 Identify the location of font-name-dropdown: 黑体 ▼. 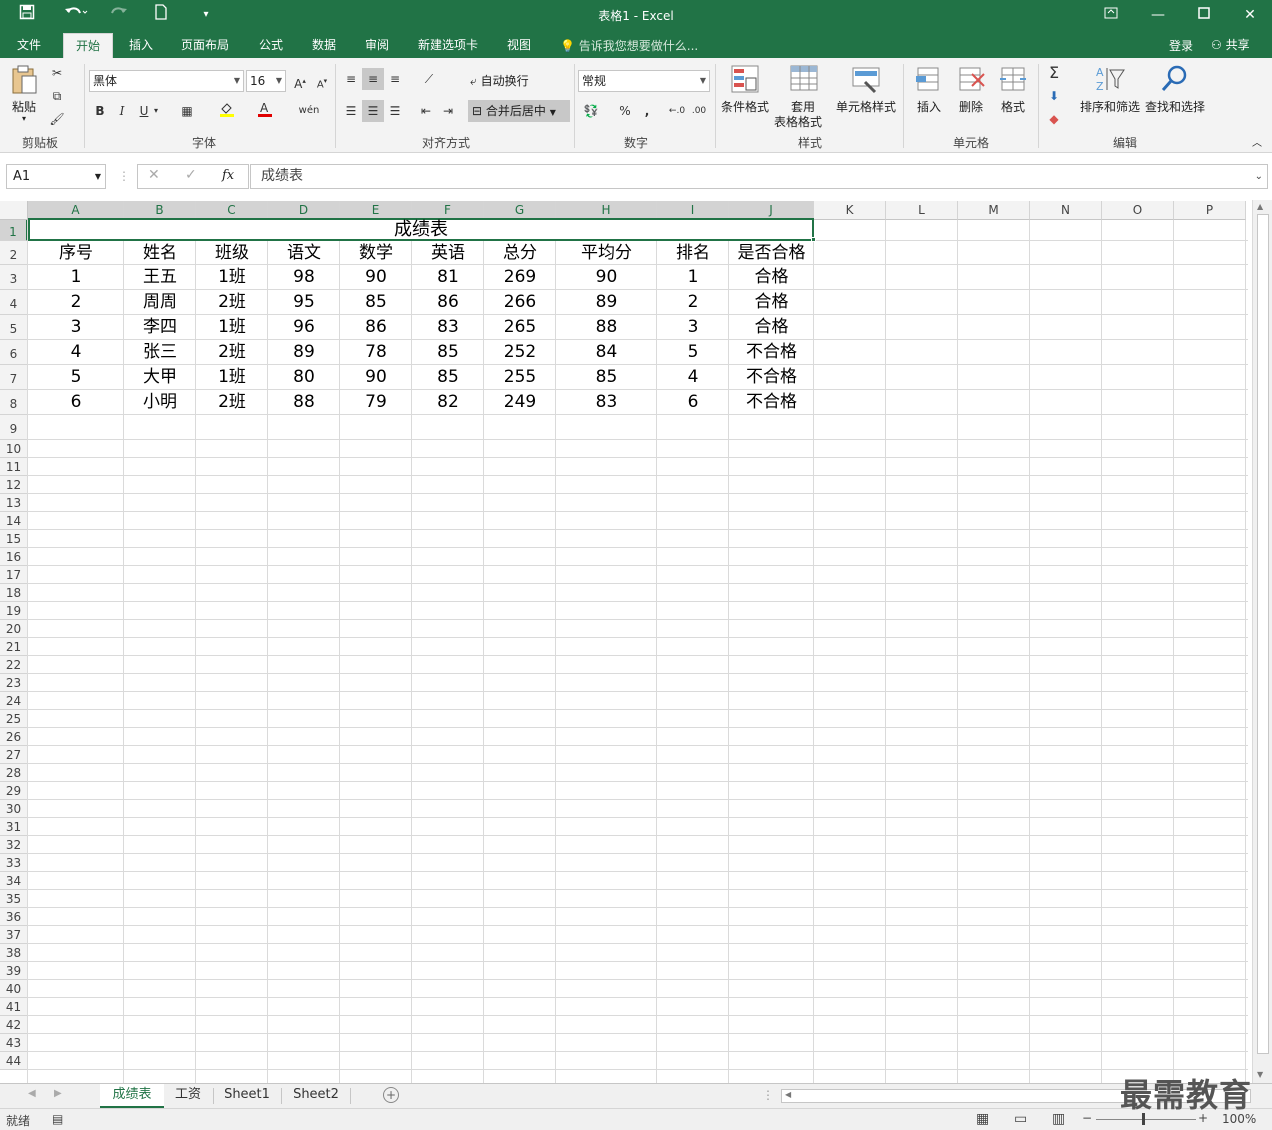
(166, 81).